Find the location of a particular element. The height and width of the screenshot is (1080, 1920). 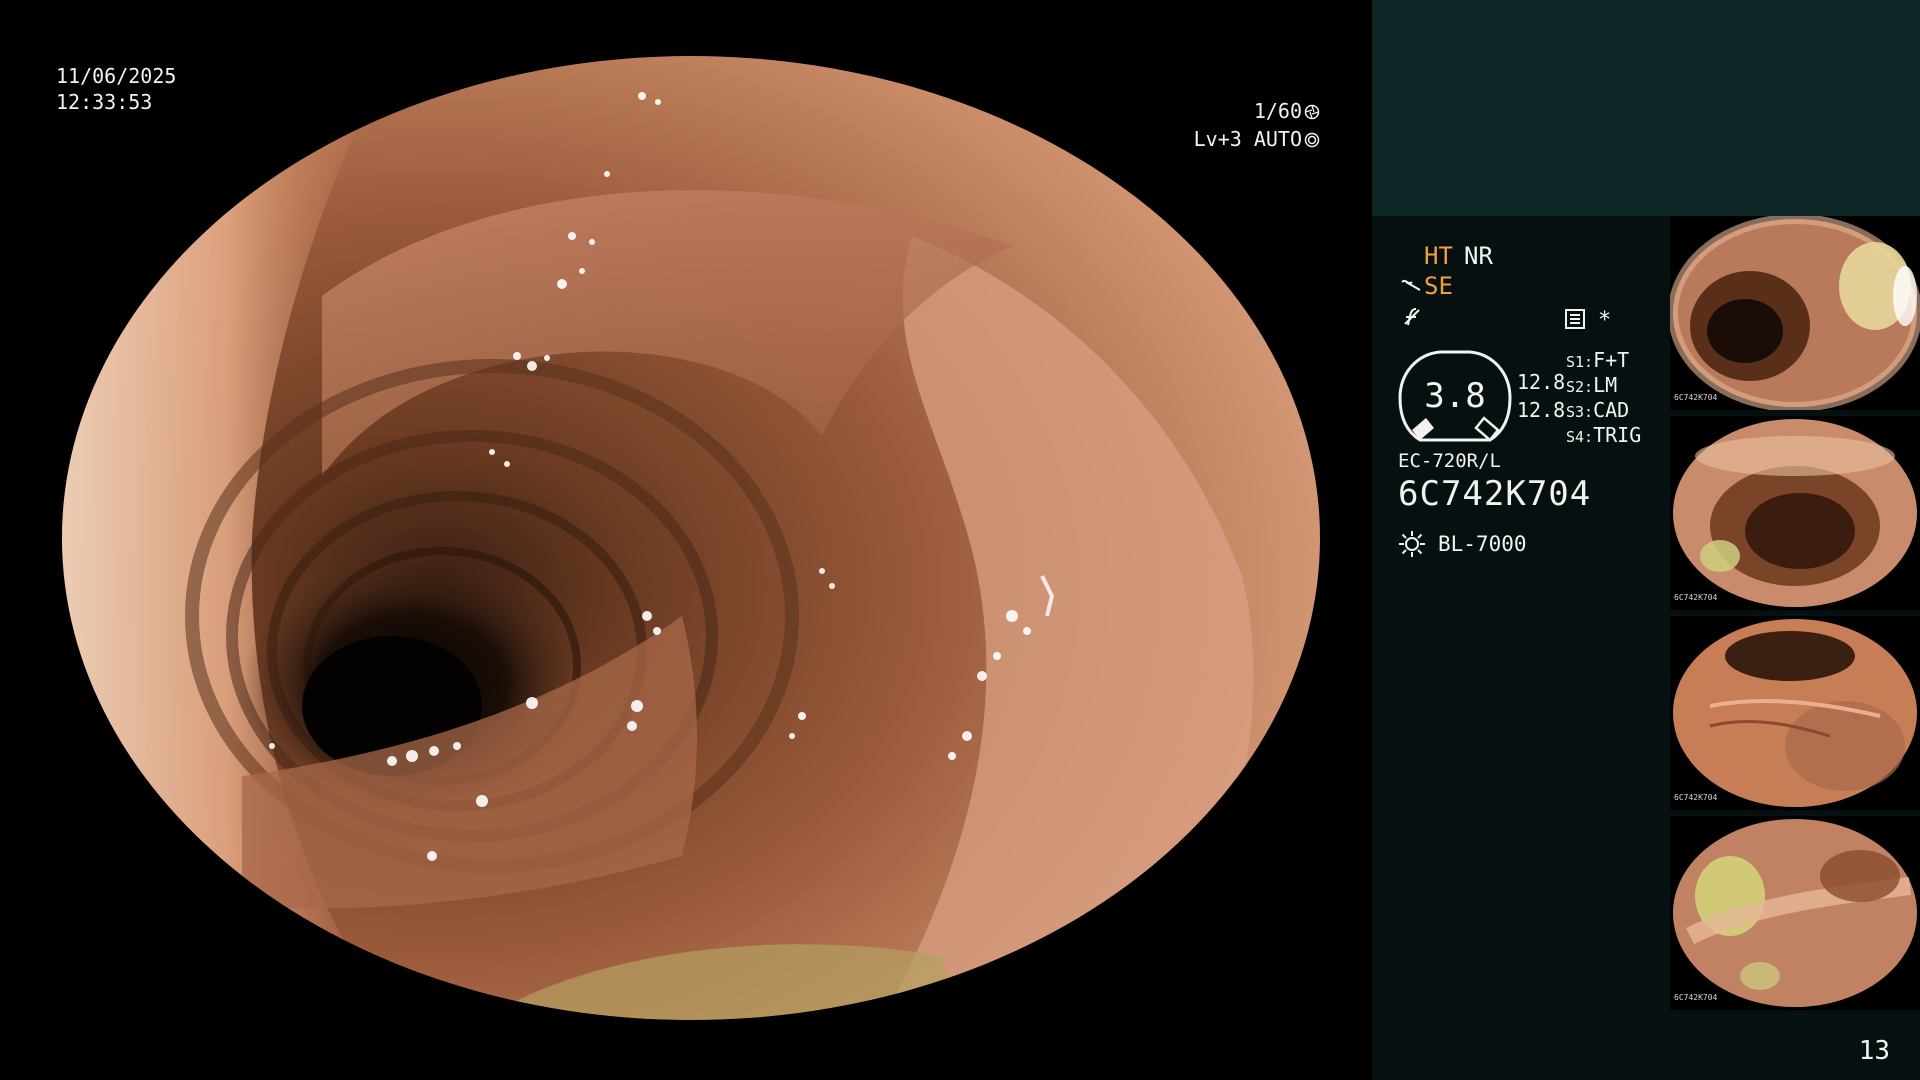

memo-icon is located at coordinates (1575, 319).